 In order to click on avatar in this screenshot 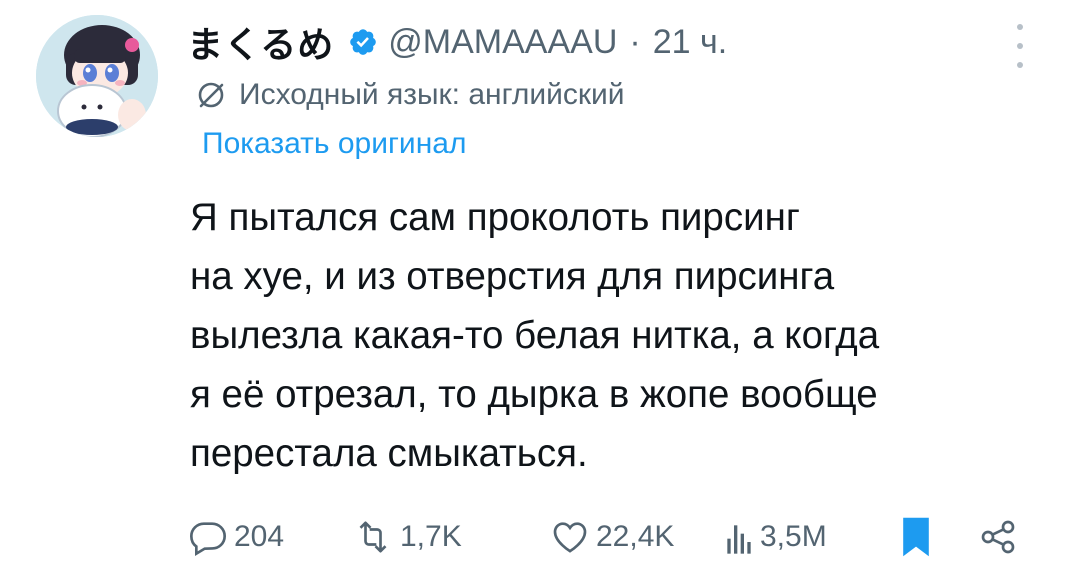, I will do `click(97, 76)`.